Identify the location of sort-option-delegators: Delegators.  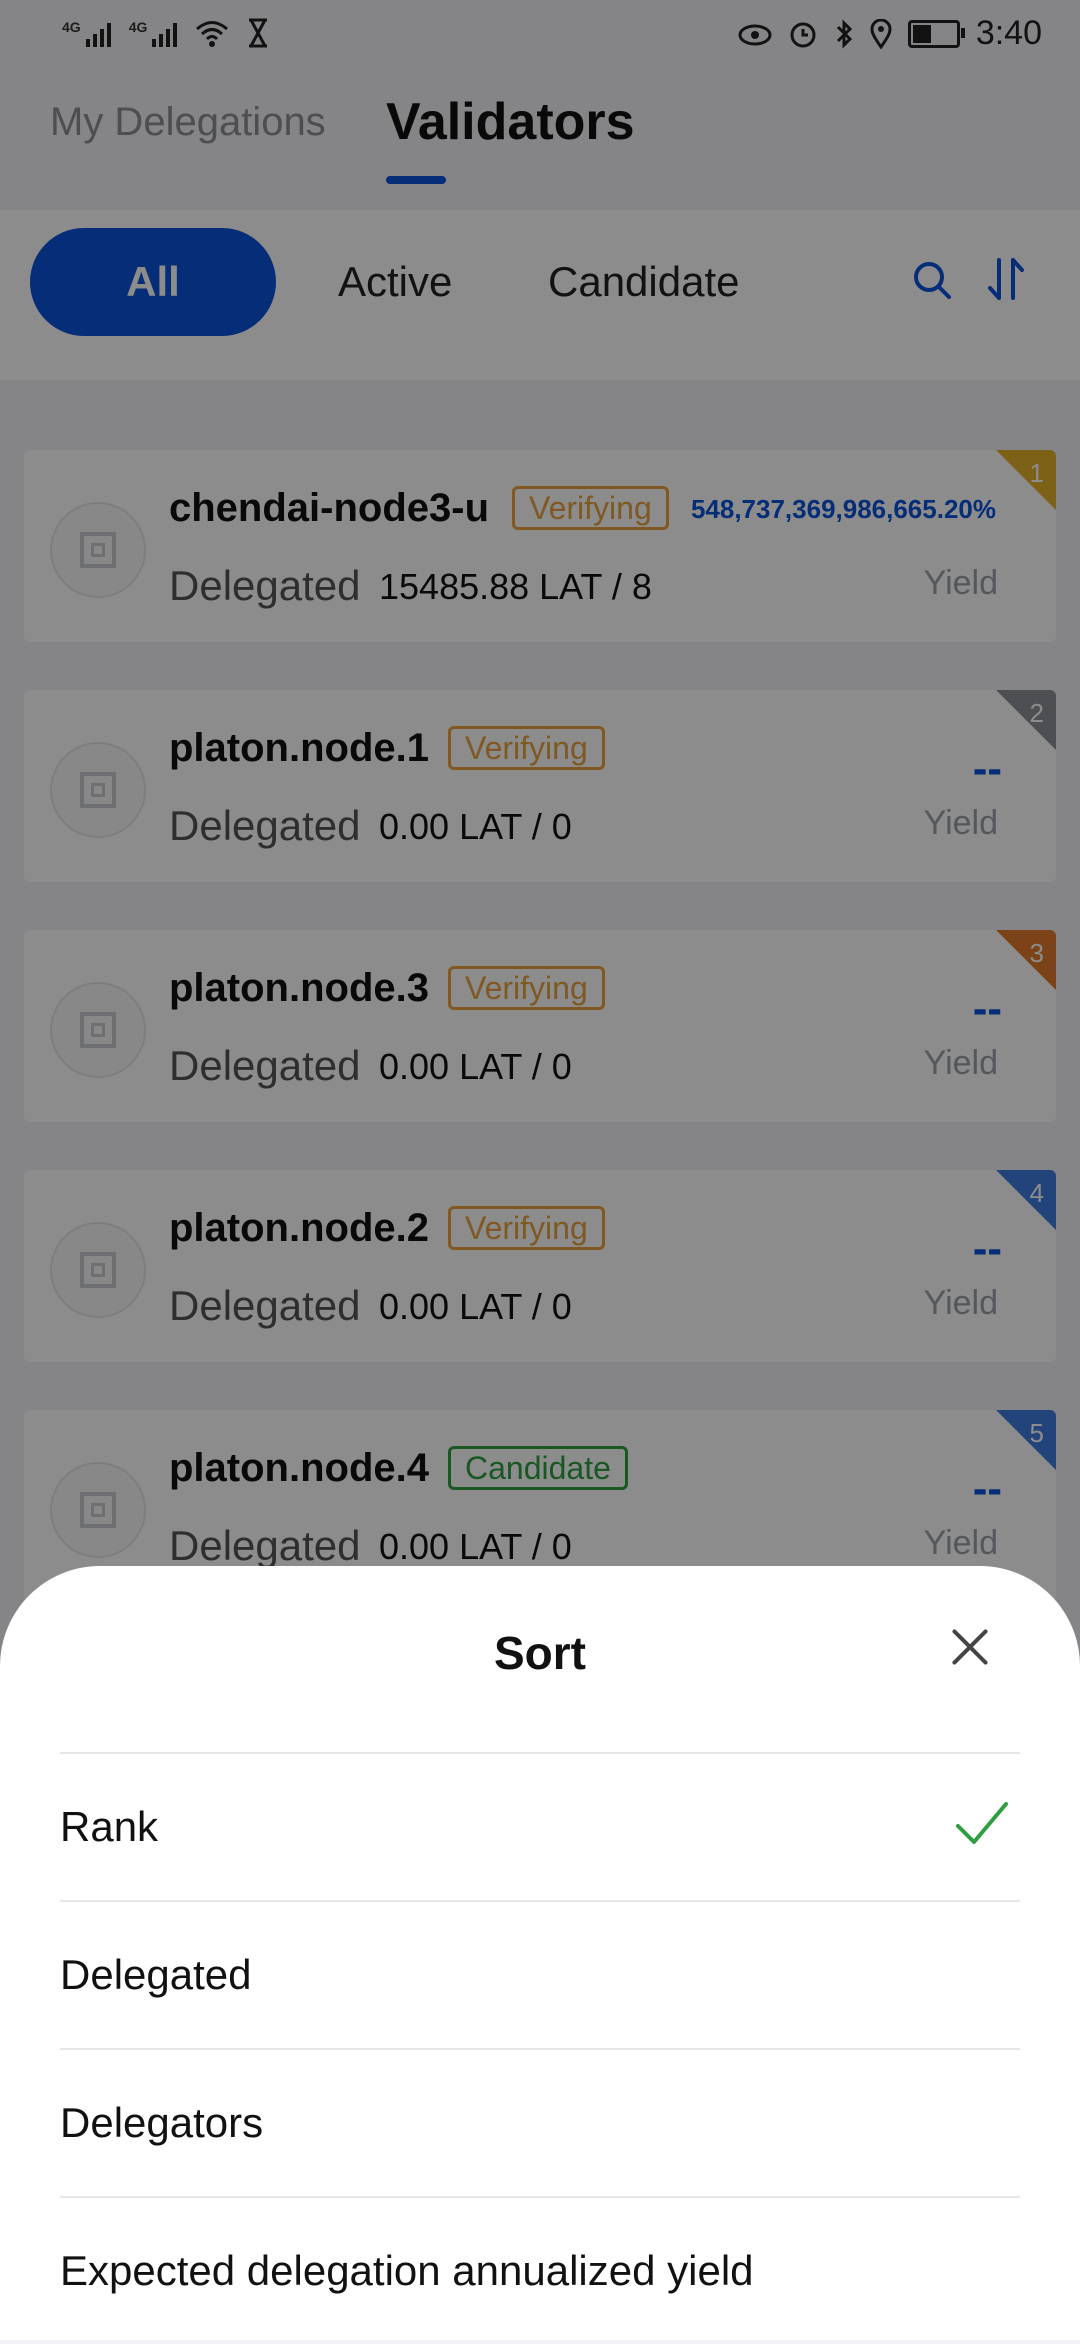
(540, 2122).